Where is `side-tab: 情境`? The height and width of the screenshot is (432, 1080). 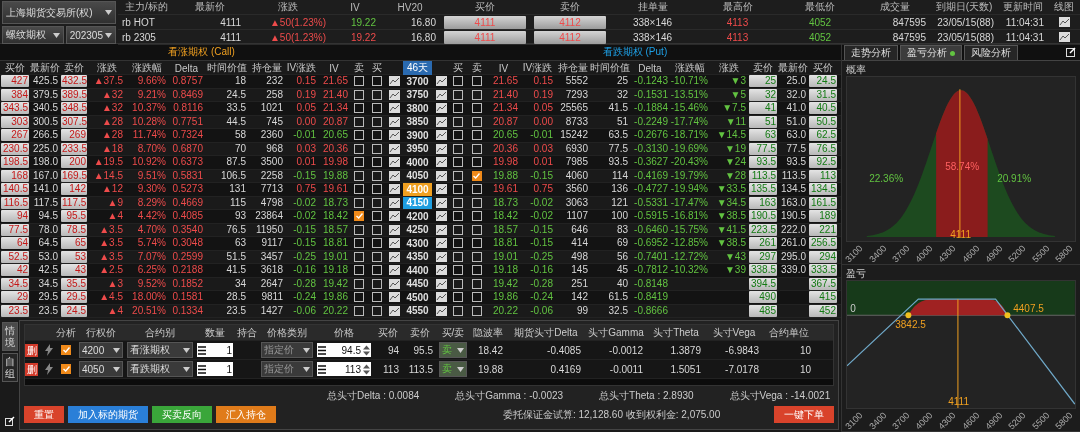
side-tab: 情境 is located at coordinates (9, 336).